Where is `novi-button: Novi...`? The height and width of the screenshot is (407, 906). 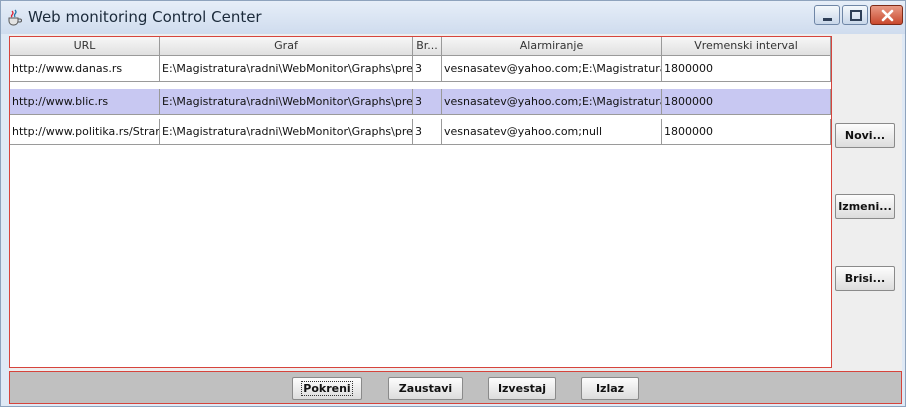 novi-button: Novi... is located at coordinates (865, 135).